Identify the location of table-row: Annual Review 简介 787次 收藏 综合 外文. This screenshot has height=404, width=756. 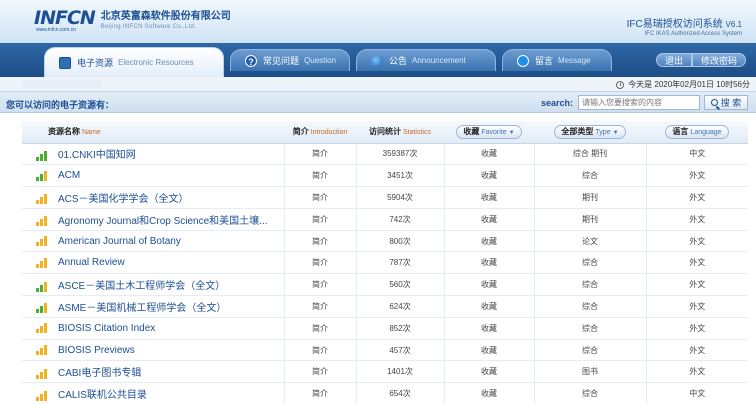
(385, 263).